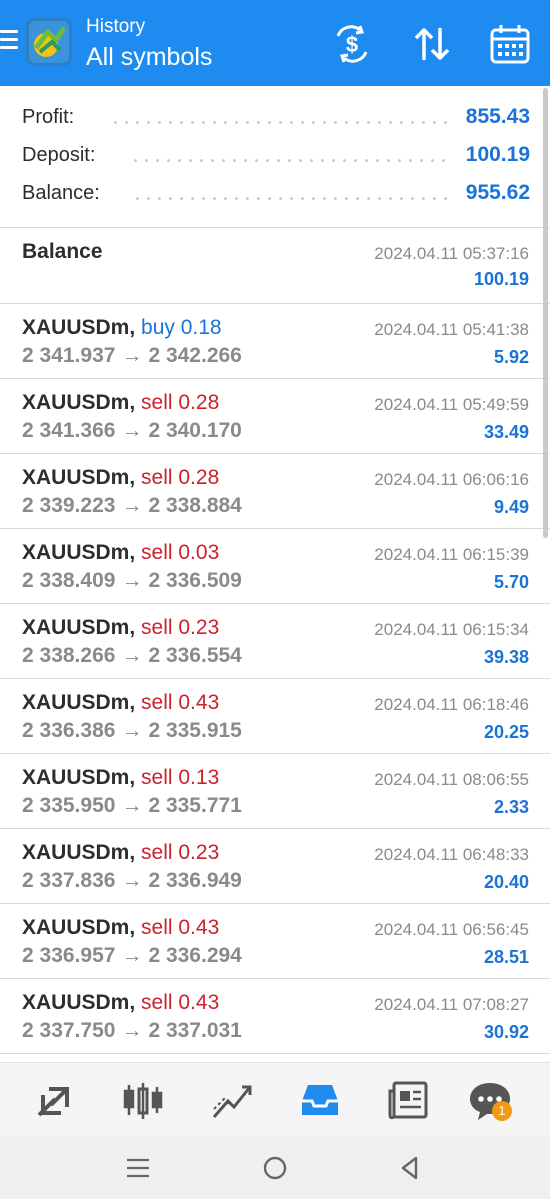  I want to click on deposit-label: Deposit:, so click(59, 155).